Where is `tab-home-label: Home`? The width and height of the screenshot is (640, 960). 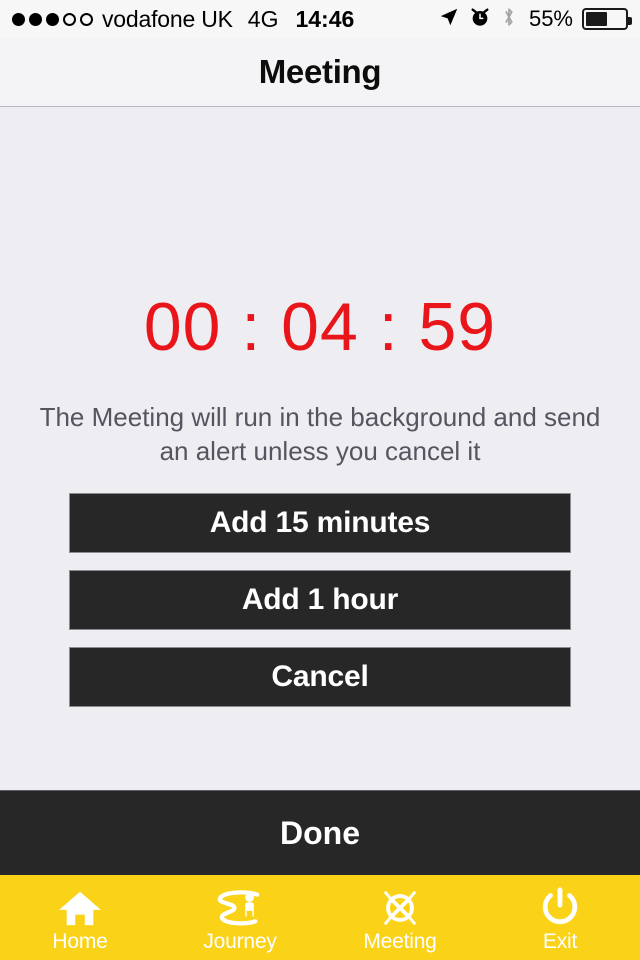
tab-home-label: Home is located at coordinates (80, 941).